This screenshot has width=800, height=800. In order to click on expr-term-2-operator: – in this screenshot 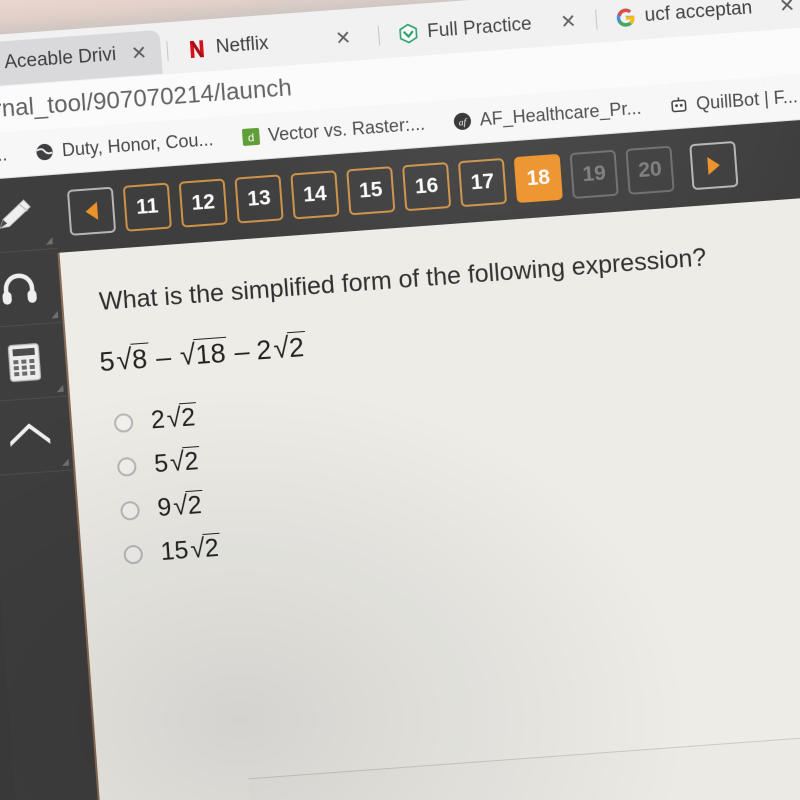, I will do `click(242, 352)`.